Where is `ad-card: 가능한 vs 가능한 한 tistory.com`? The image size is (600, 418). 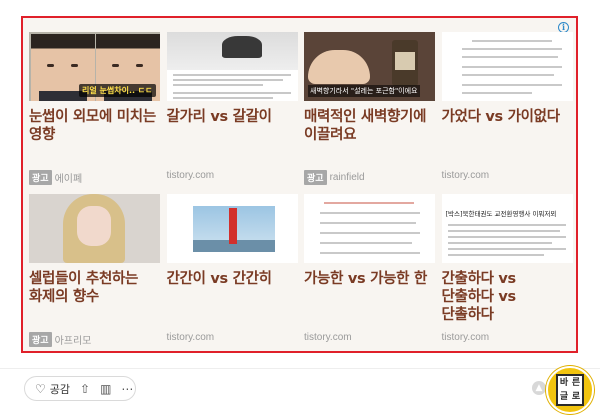
ad-card: 가능한 vs 가능한 한 tistory.com is located at coordinates (369, 275).